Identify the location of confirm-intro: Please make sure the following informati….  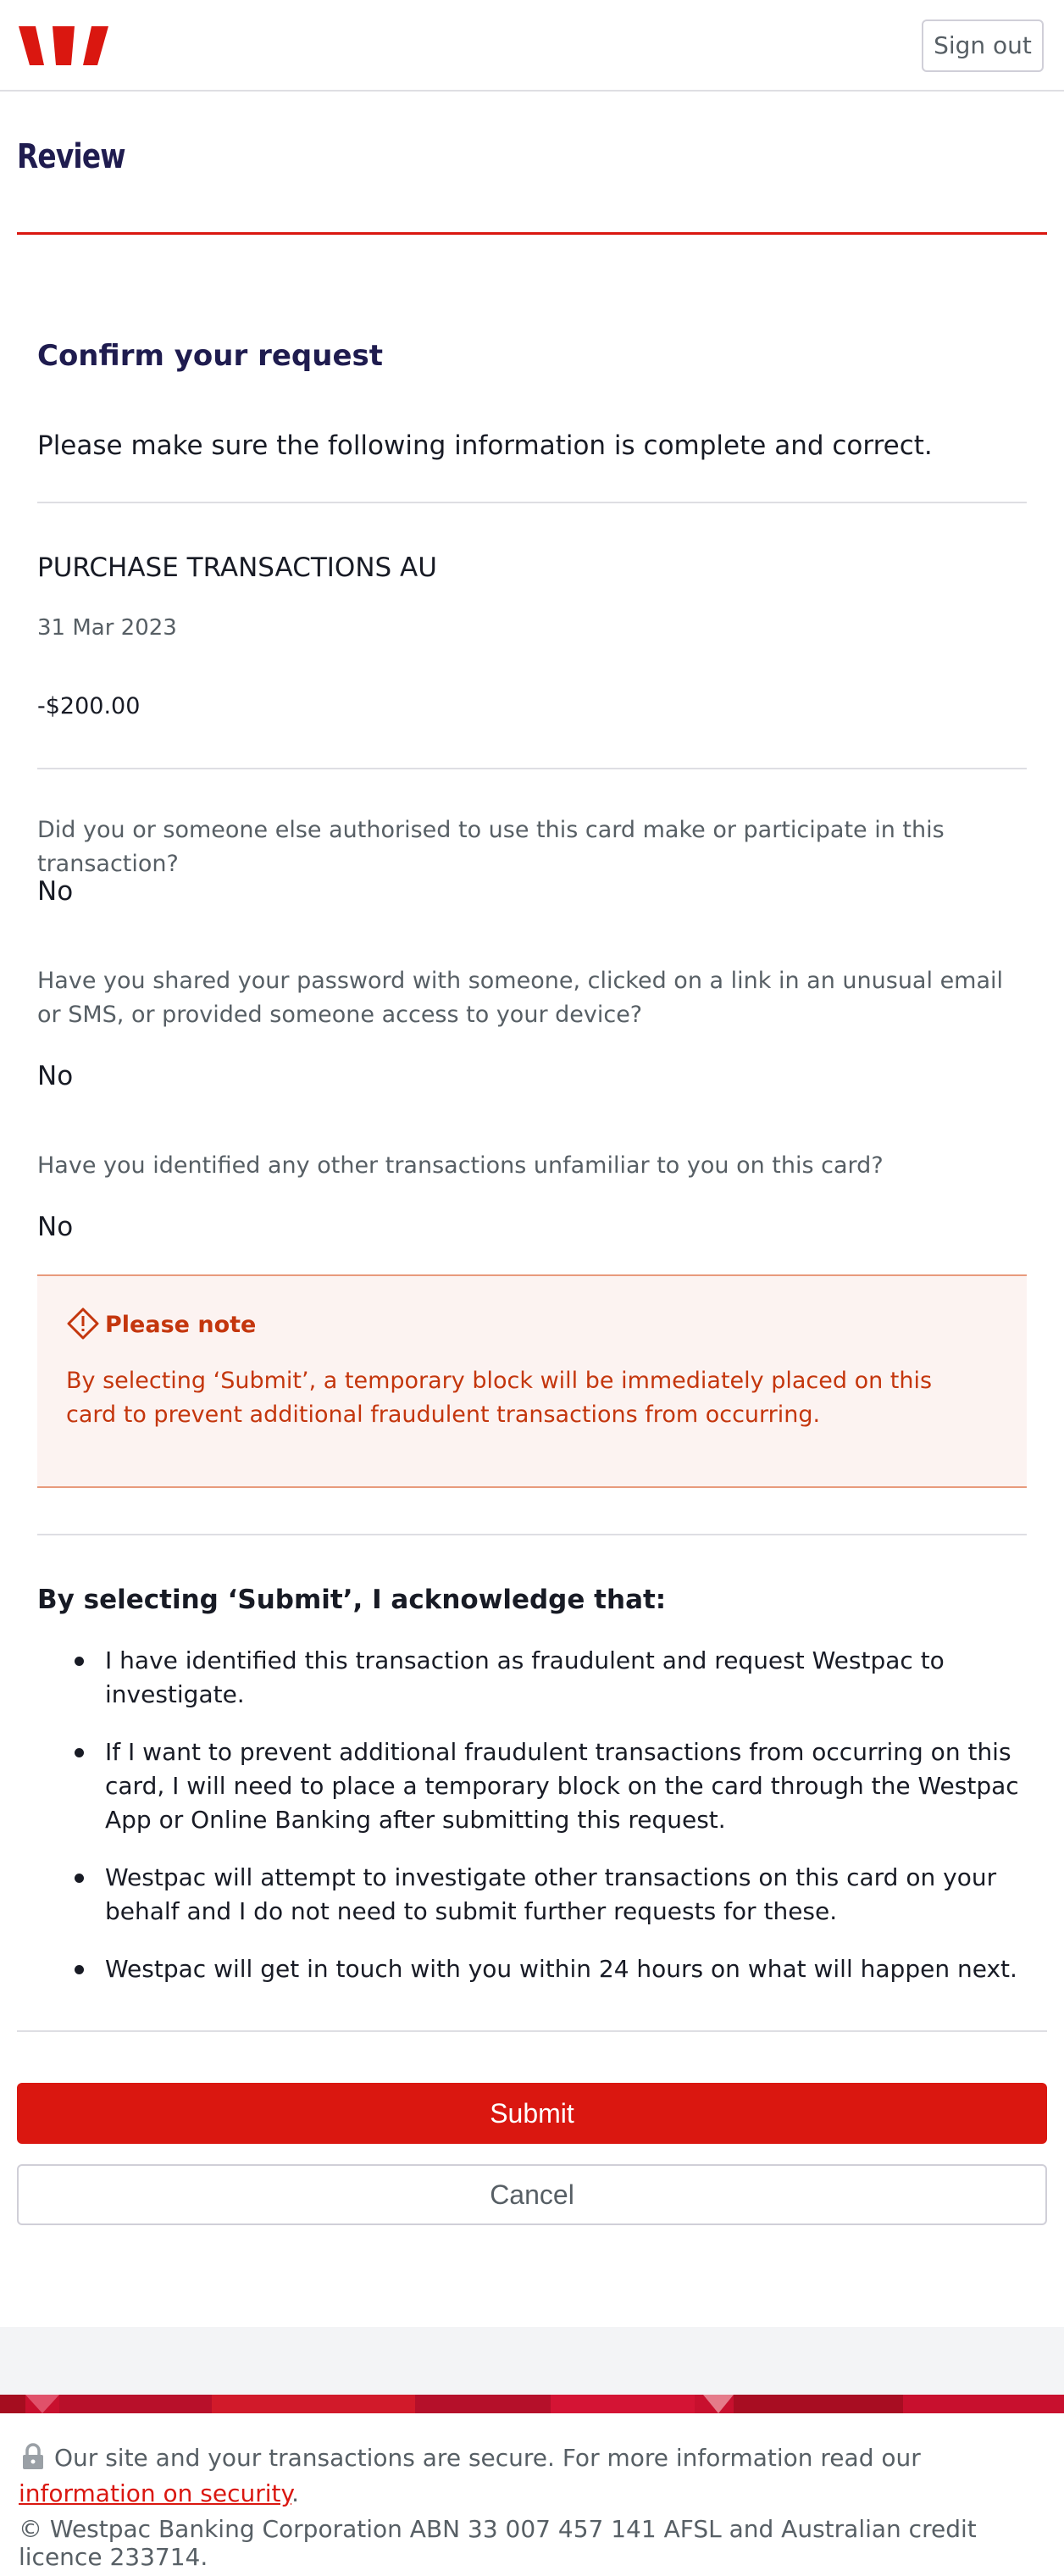
(485, 445).